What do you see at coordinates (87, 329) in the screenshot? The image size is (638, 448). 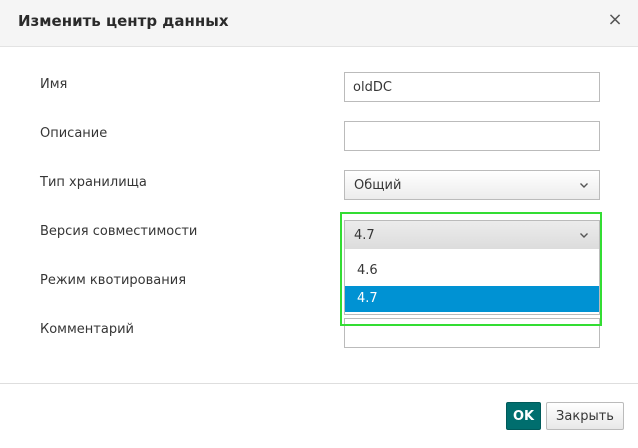 I see `comment-label: Комментарий` at bounding box center [87, 329].